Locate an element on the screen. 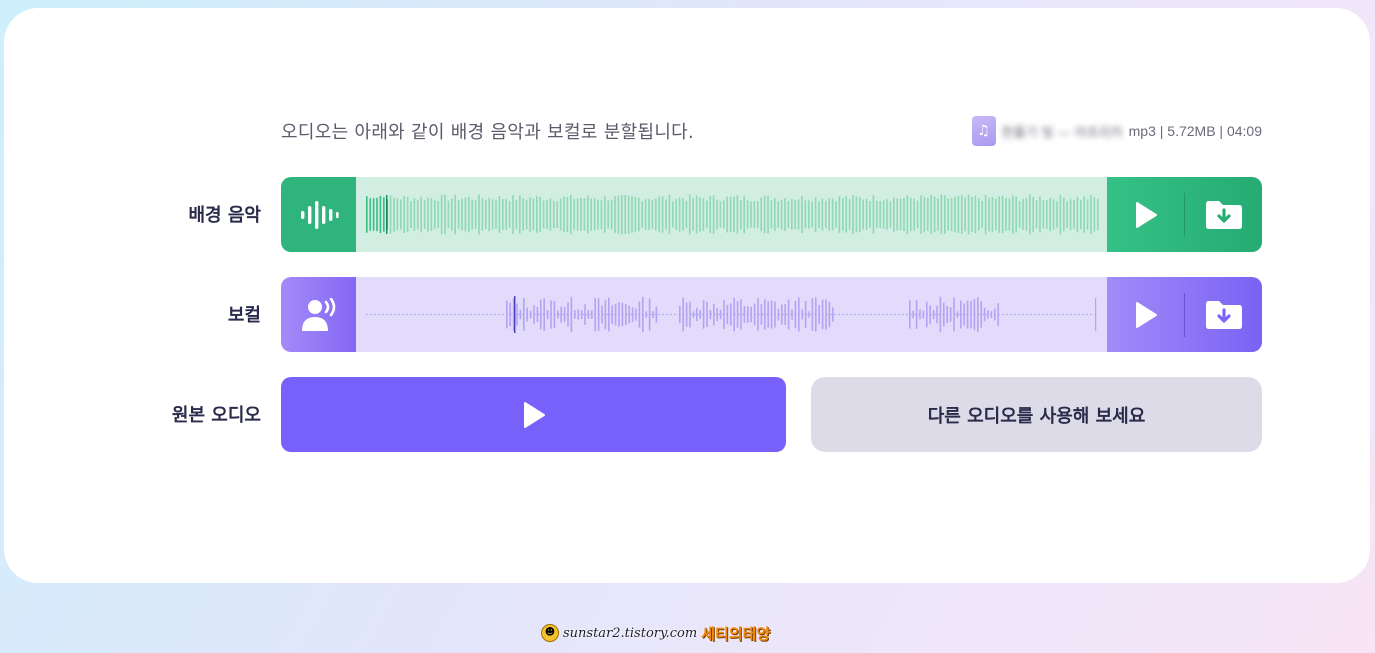  music-download-button is located at coordinates (1223, 214).